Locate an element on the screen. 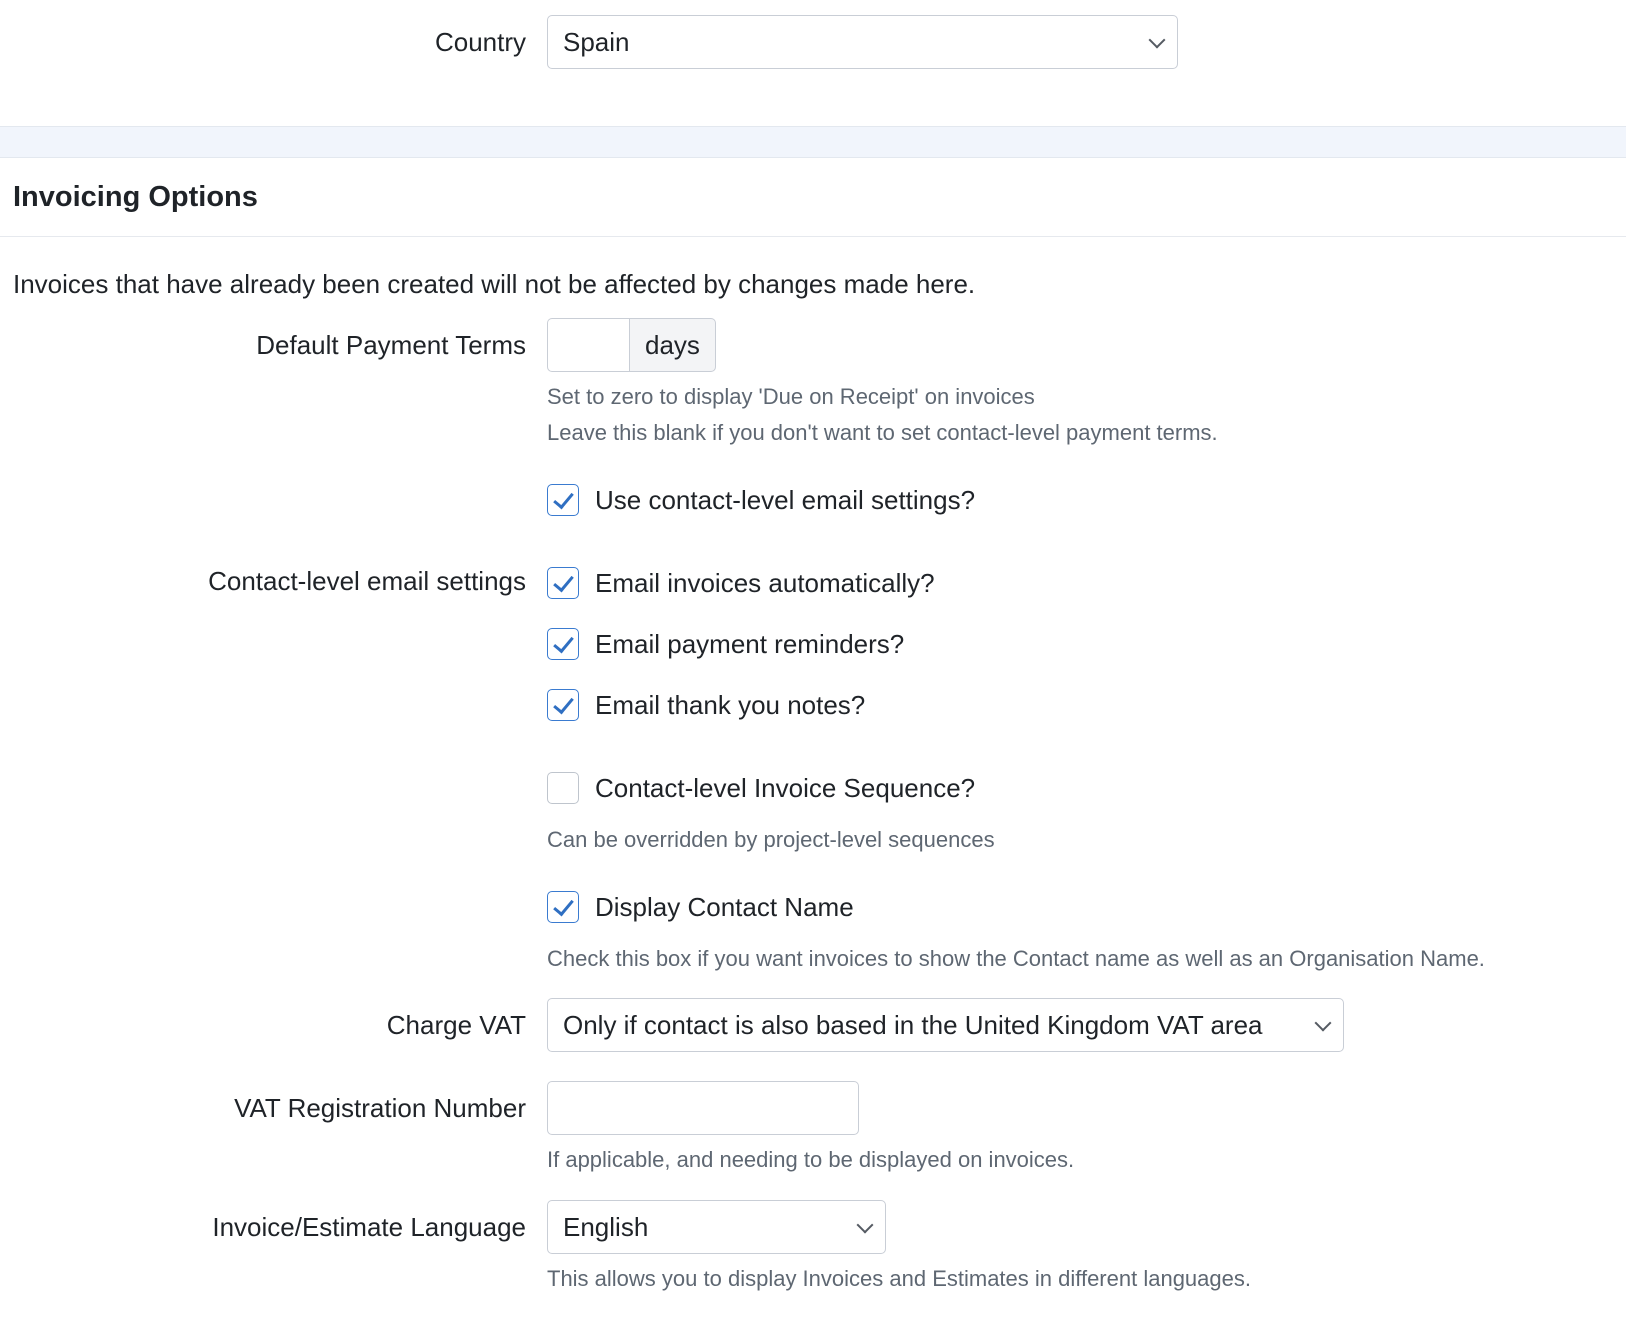 This screenshot has width=1626, height=1332. email-invoices-checkbox is located at coordinates (563, 583).